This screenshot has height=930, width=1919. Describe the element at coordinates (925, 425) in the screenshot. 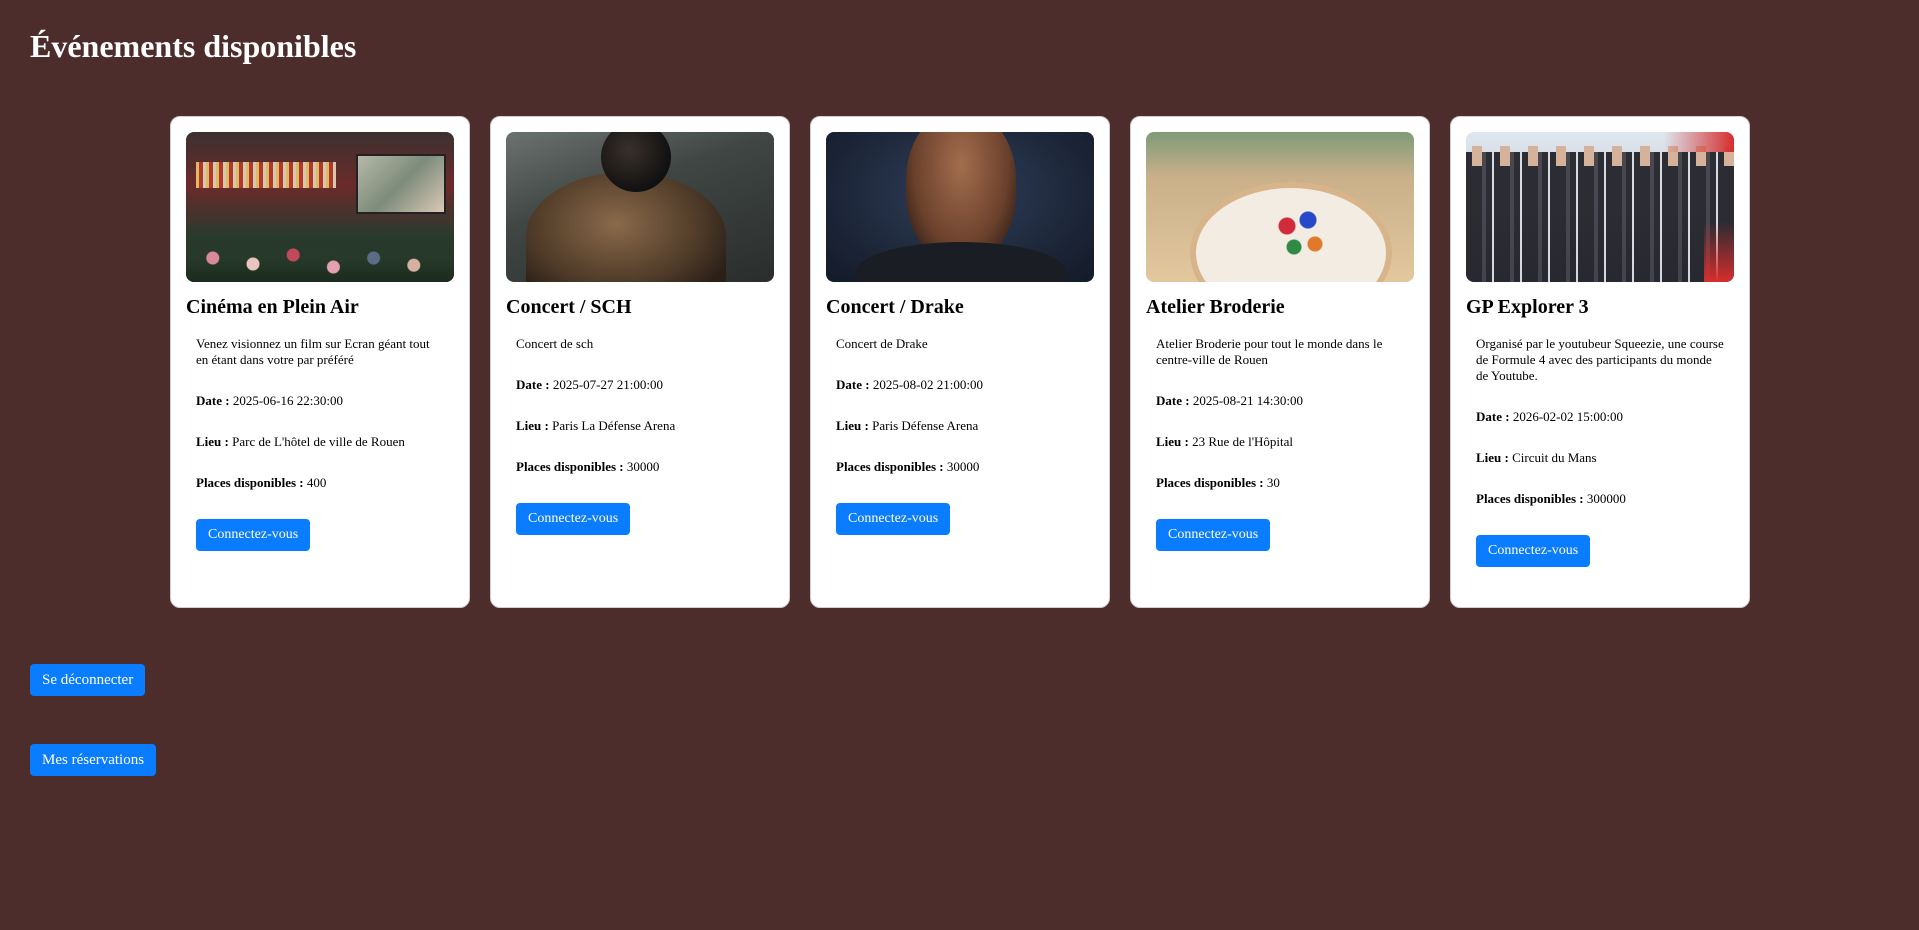

I see `location-value: Paris Défense Arena` at that location.